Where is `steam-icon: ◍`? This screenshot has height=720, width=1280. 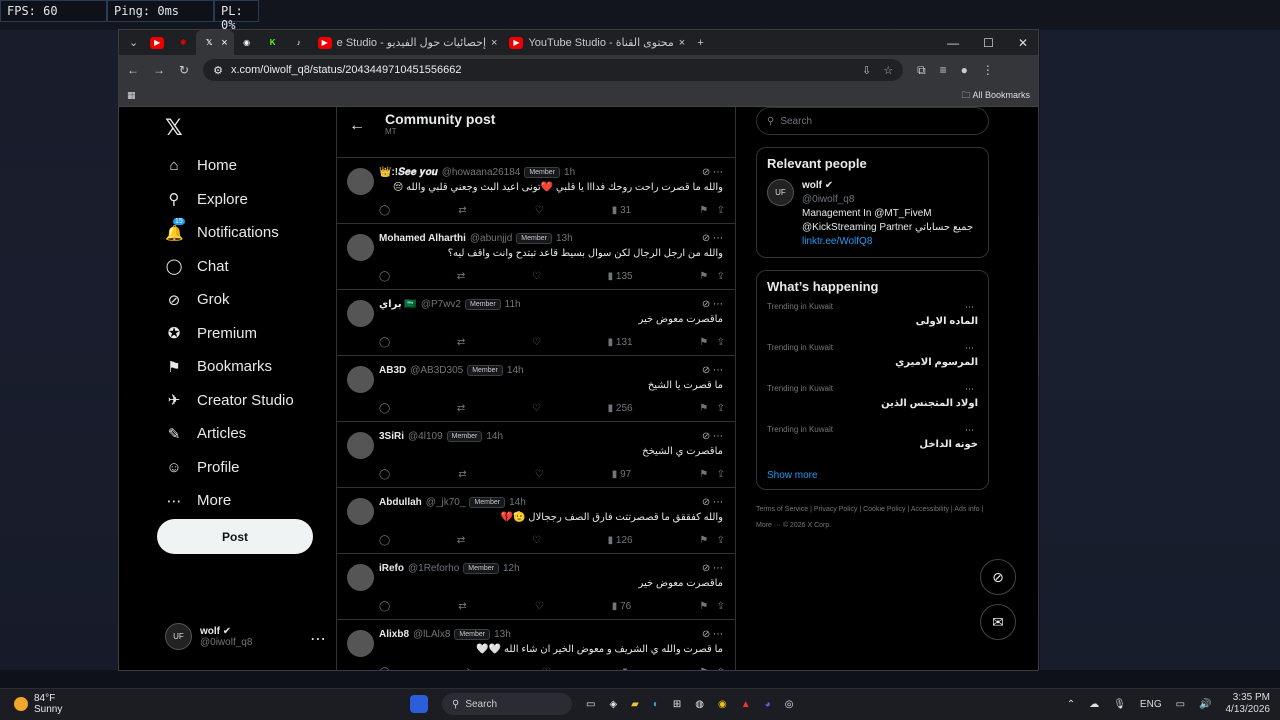 steam-icon: ◍ is located at coordinates (699, 704).